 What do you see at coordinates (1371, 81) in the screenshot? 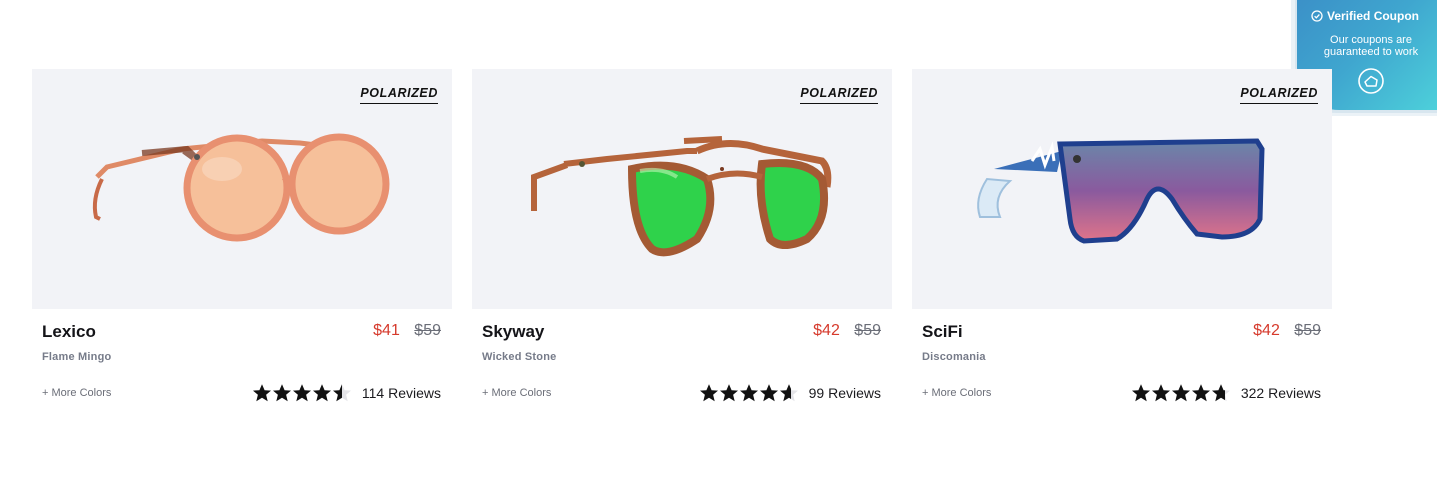
I see `coupon-logo-icon` at bounding box center [1371, 81].